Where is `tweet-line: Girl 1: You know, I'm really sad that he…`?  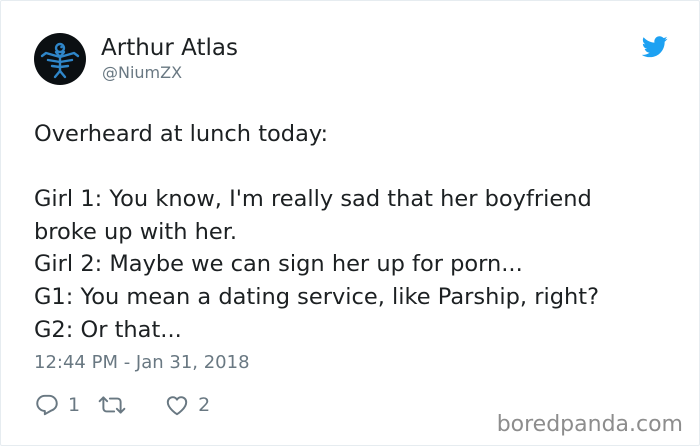
tweet-line: Girl 1: You know, I'm really sad that he… is located at coordinates (313, 199).